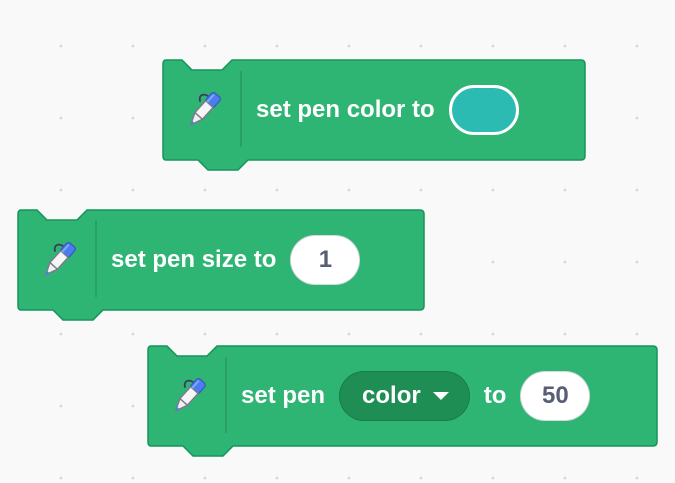  What do you see at coordinates (555, 396) in the screenshot?
I see `pen-param-value-input: 50` at bounding box center [555, 396].